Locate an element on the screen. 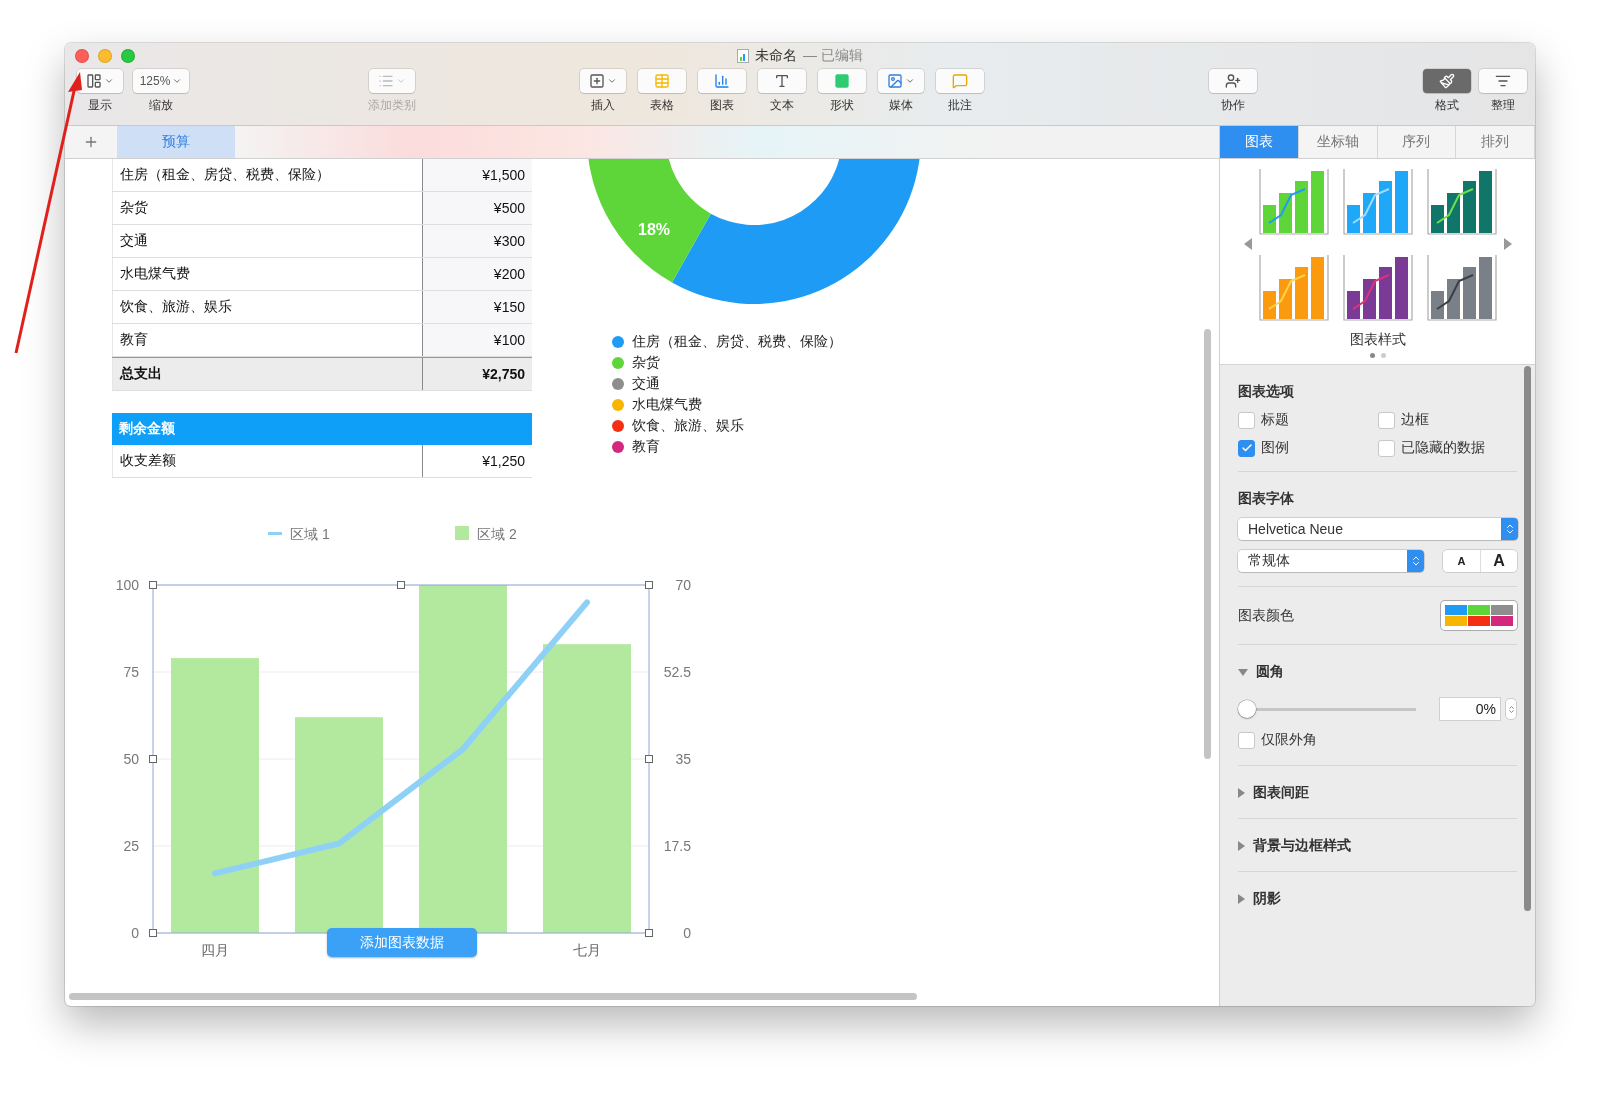 This screenshot has width=1600, height=1093. table-cell: ¥150 is located at coordinates (477, 307).